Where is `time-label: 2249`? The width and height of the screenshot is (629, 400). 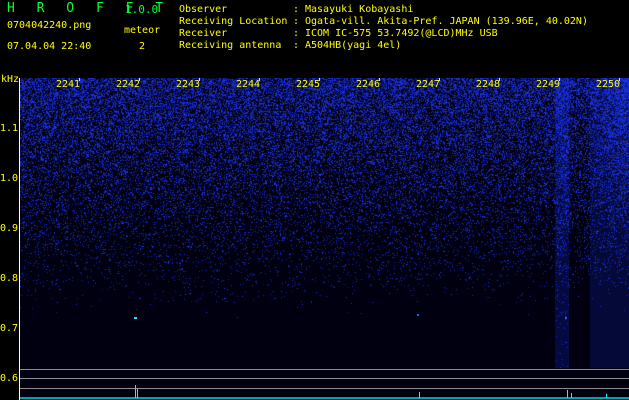
time-label: 2249 is located at coordinates (548, 84).